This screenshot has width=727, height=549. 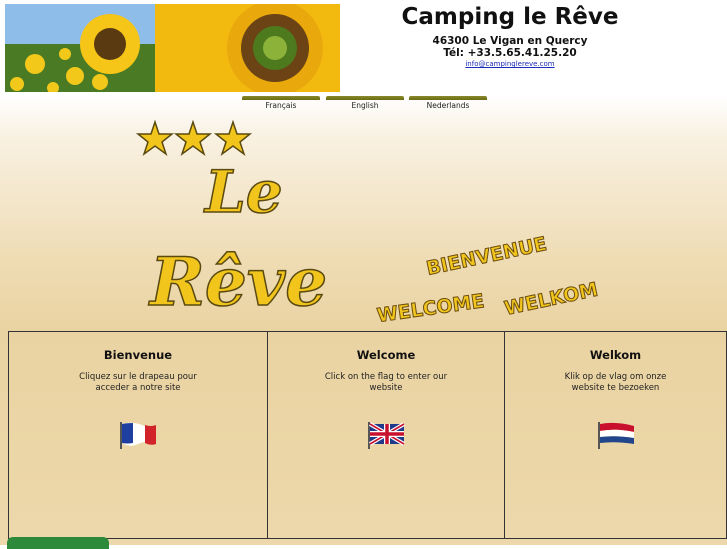 What do you see at coordinates (510, 53) in the screenshot?
I see `phone-number: Tél: +33.5.65.41.25.20` at bounding box center [510, 53].